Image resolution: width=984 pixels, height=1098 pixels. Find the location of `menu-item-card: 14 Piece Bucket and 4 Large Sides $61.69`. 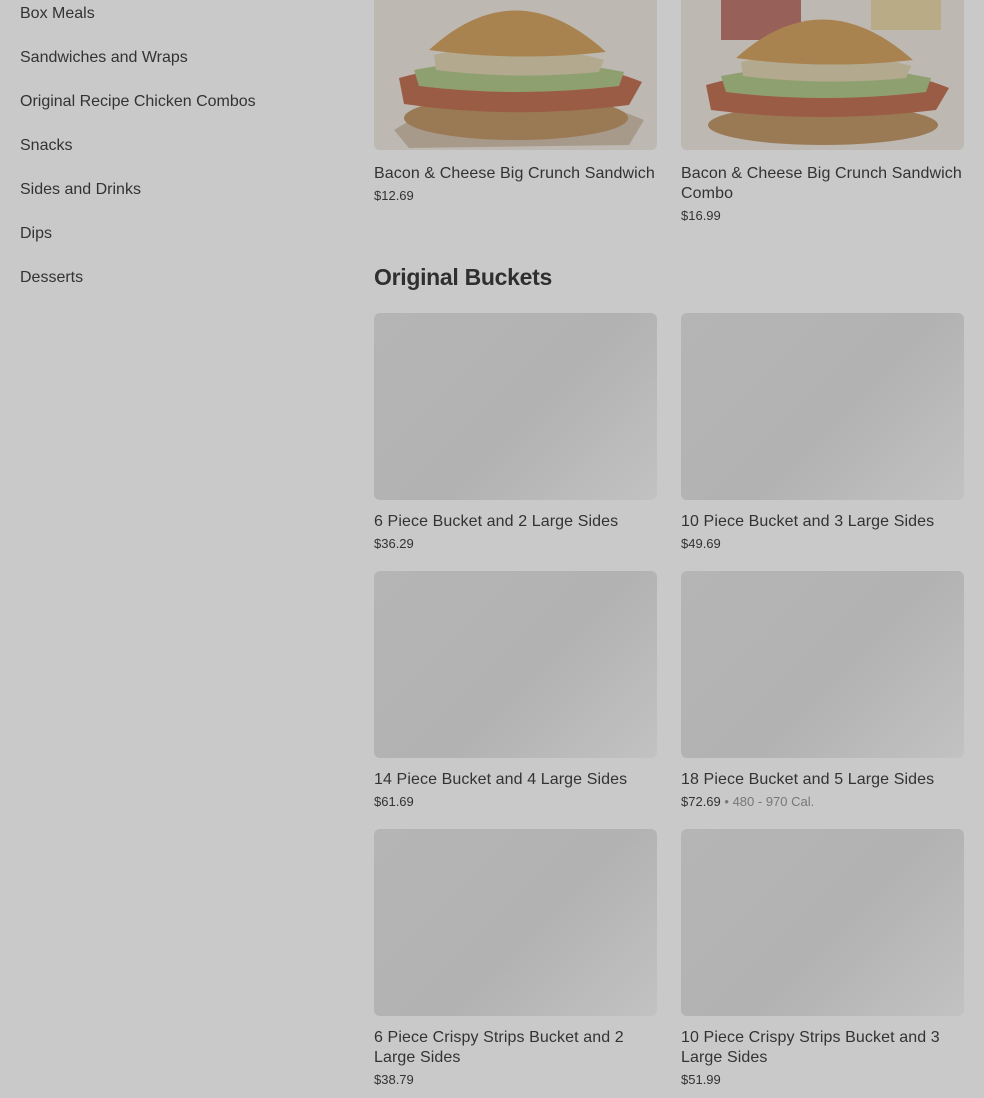

menu-item-card: 14 Piece Bucket and 4 Large Sides $61.69 is located at coordinates (515, 691).